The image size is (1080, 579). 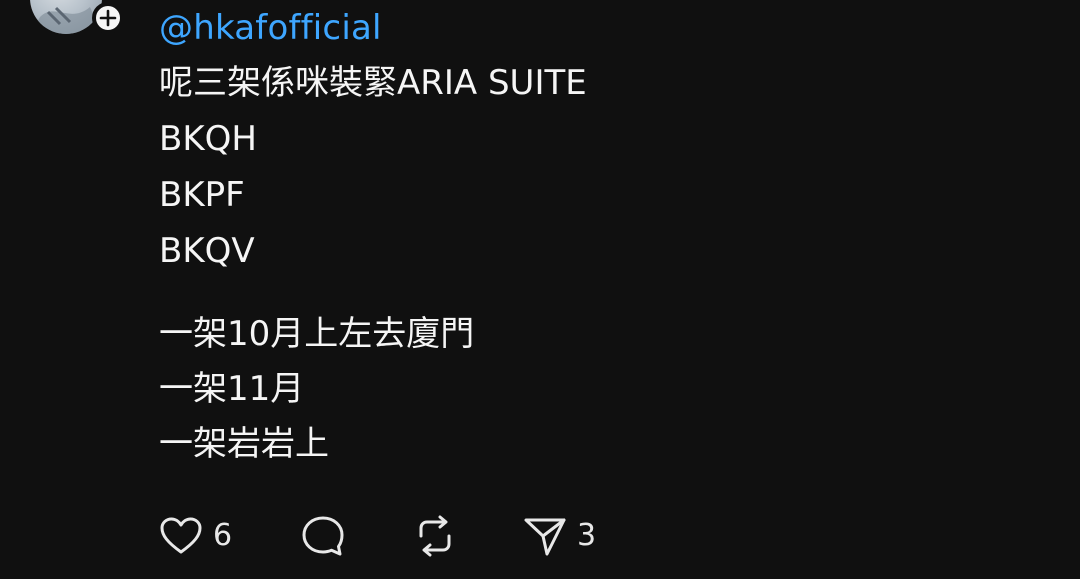 What do you see at coordinates (373, 83) in the screenshot?
I see `post-line: 呢三架係咪裝緊ARIA SUITE` at bounding box center [373, 83].